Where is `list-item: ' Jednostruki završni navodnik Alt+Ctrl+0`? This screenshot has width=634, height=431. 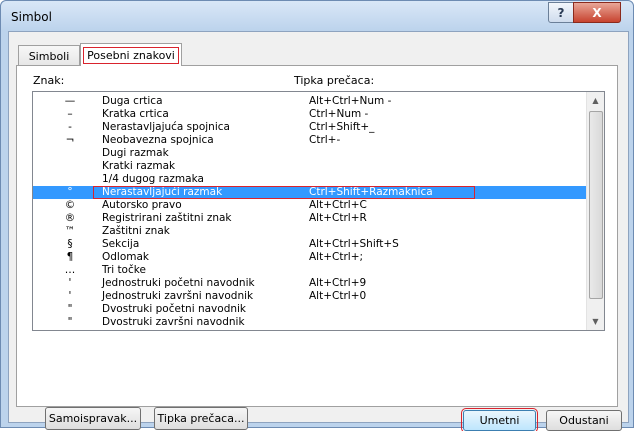
list-item: ' Jednostruki završni navodnik Alt+Ctrl+0 is located at coordinates (309, 296).